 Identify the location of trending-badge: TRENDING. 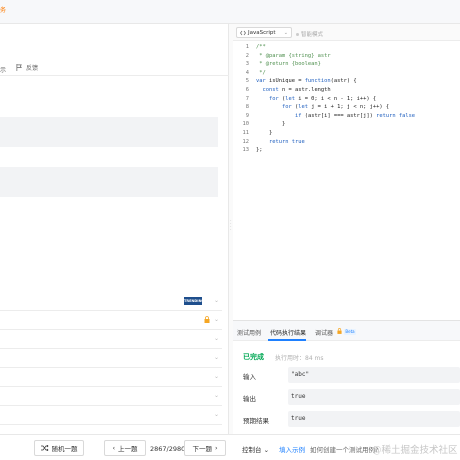
(194, 301).